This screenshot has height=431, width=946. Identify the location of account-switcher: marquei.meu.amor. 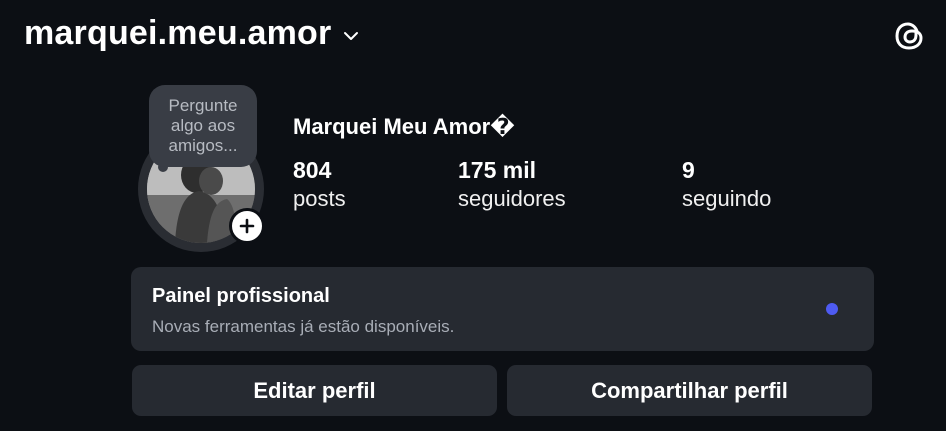
(191, 33).